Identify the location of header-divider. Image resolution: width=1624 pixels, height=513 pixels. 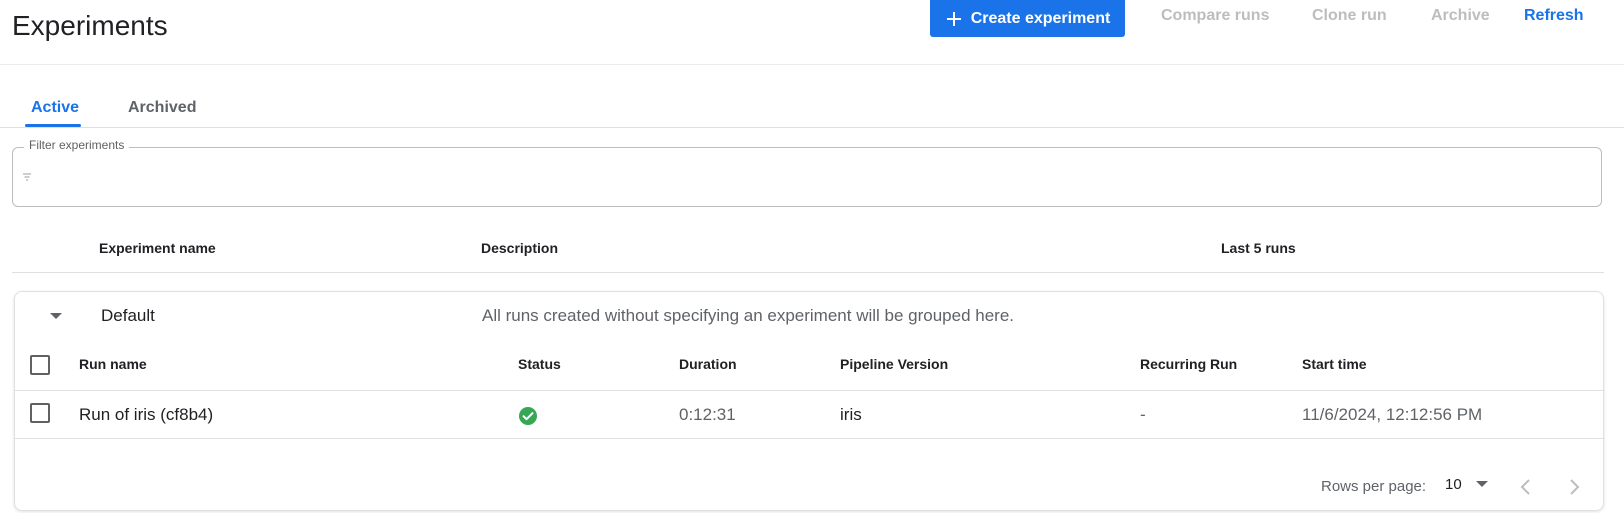
(812, 64).